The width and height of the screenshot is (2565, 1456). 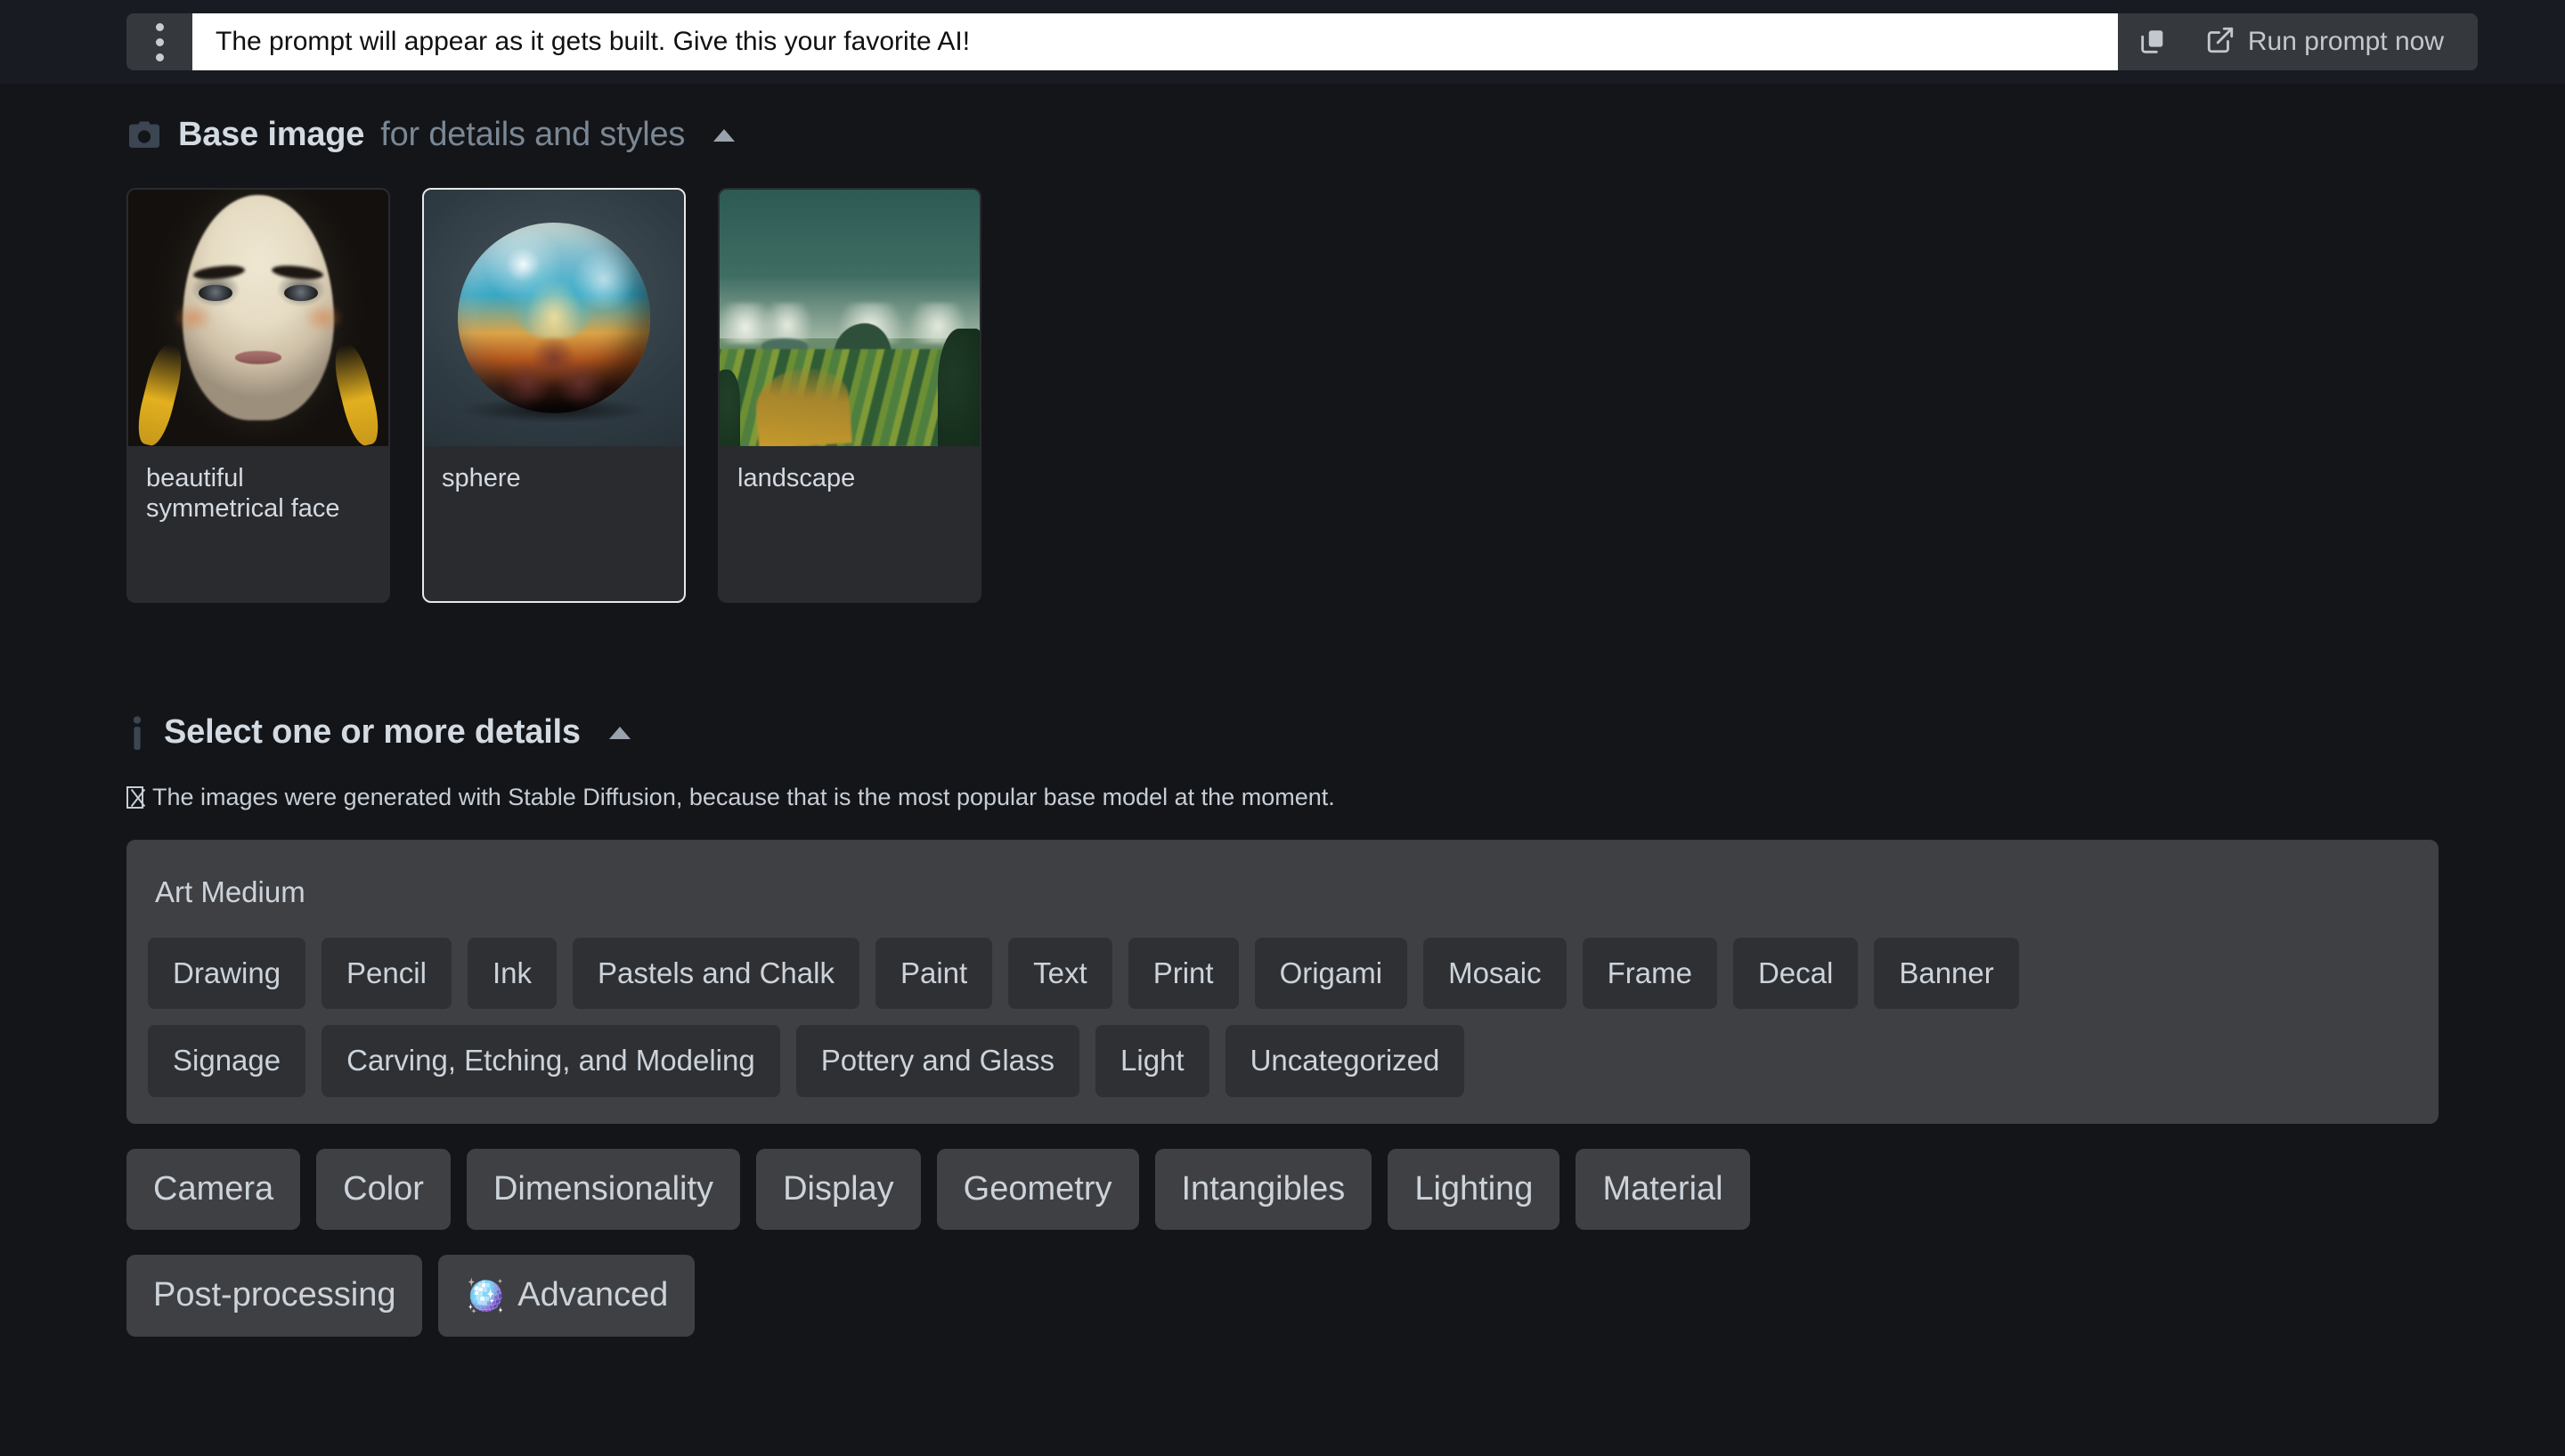 I want to click on tag-drawing: Drawing, so click(x=227, y=974).